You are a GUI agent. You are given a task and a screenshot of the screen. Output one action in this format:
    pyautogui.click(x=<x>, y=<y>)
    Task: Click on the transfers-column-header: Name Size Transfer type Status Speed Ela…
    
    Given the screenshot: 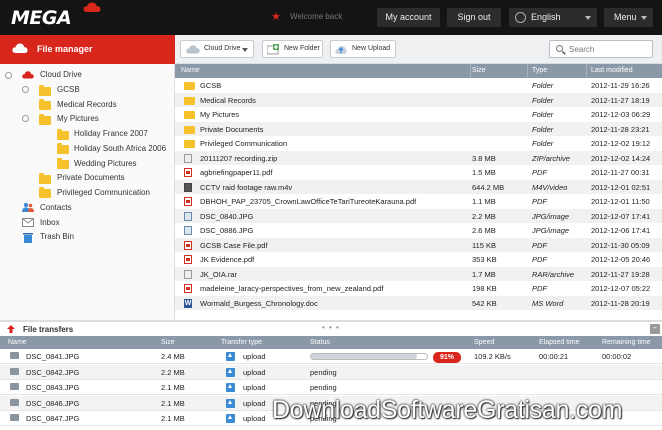 What is the action you would take?
    pyautogui.click(x=331, y=342)
    